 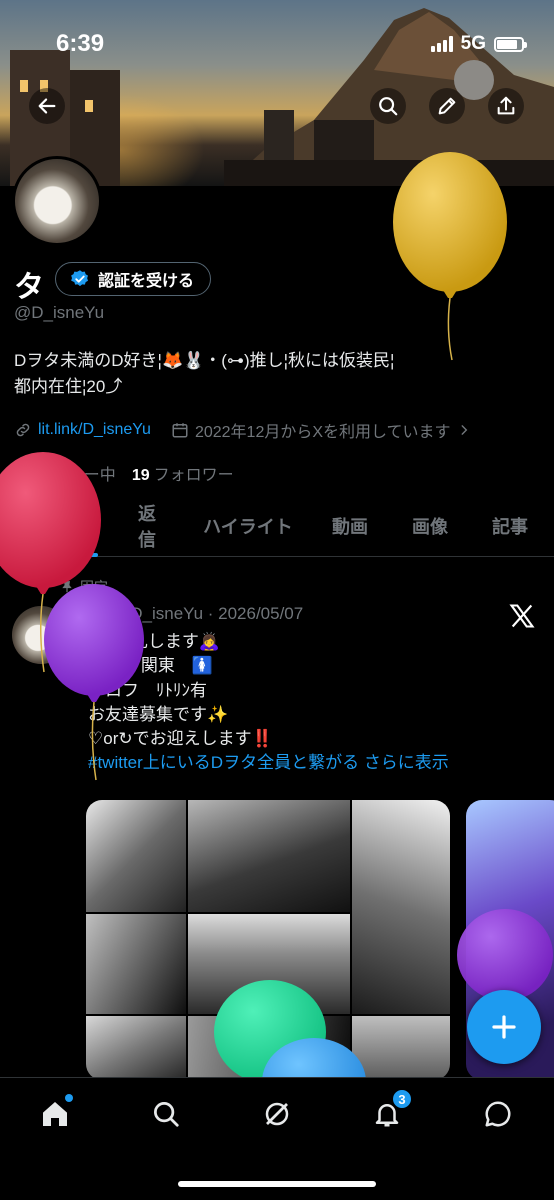 I want to click on status-time: 6:39, so click(x=80, y=43).